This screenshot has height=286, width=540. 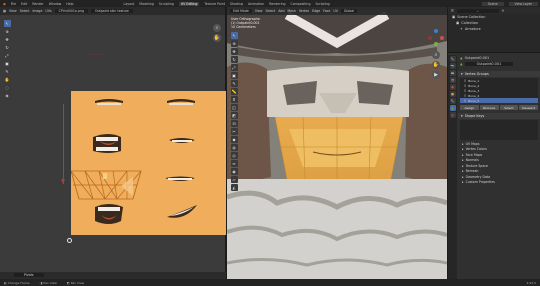 I want to click on axis-x-icon, so click(x=442, y=38).